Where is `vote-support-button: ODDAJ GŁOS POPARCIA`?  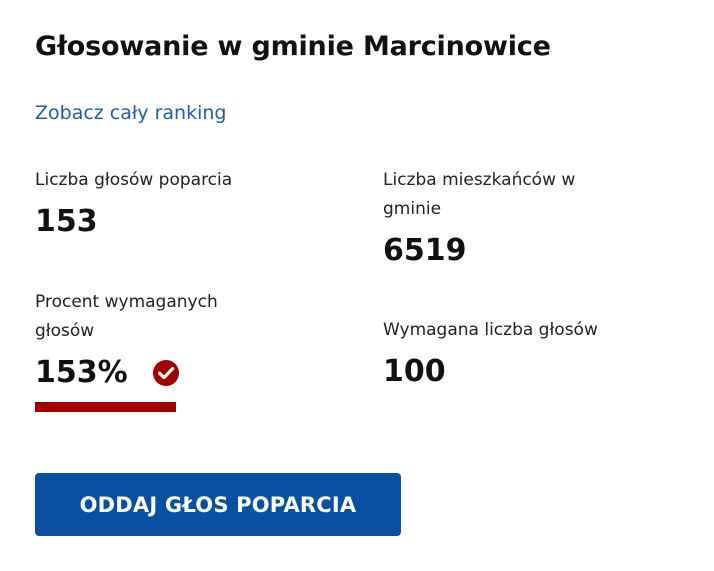
vote-support-button: ODDAJ GŁOS POPARCIA is located at coordinates (218, 504).